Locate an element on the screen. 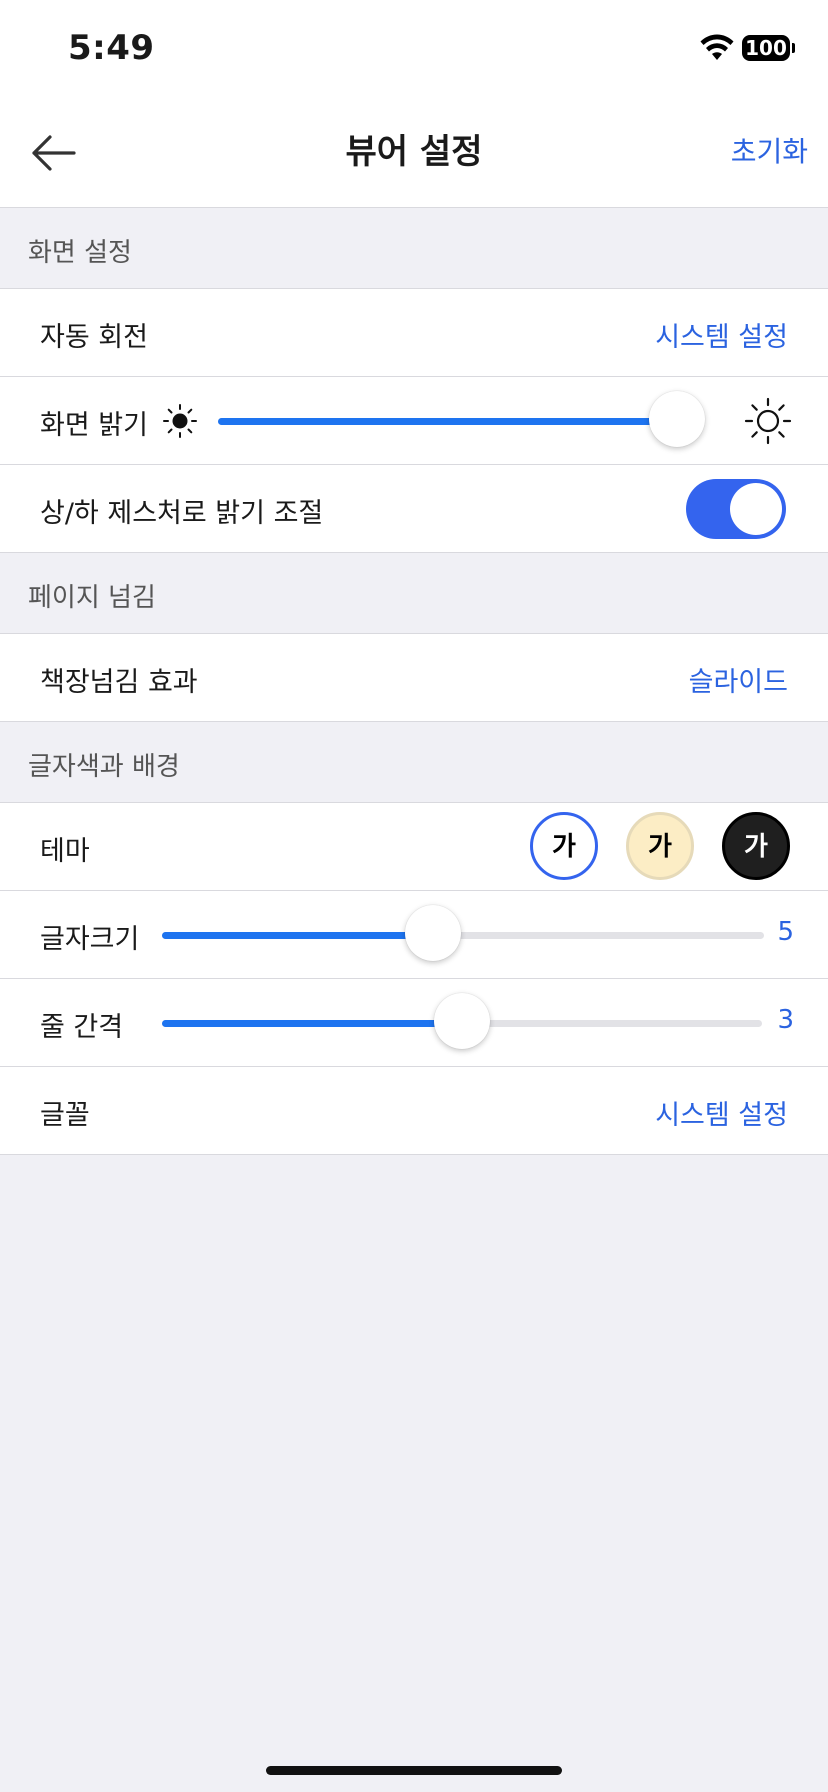 Image resolution: width=828 pixels, height=1792 pixels. reset-button: 초기화 is located at coordinates (769, 150).